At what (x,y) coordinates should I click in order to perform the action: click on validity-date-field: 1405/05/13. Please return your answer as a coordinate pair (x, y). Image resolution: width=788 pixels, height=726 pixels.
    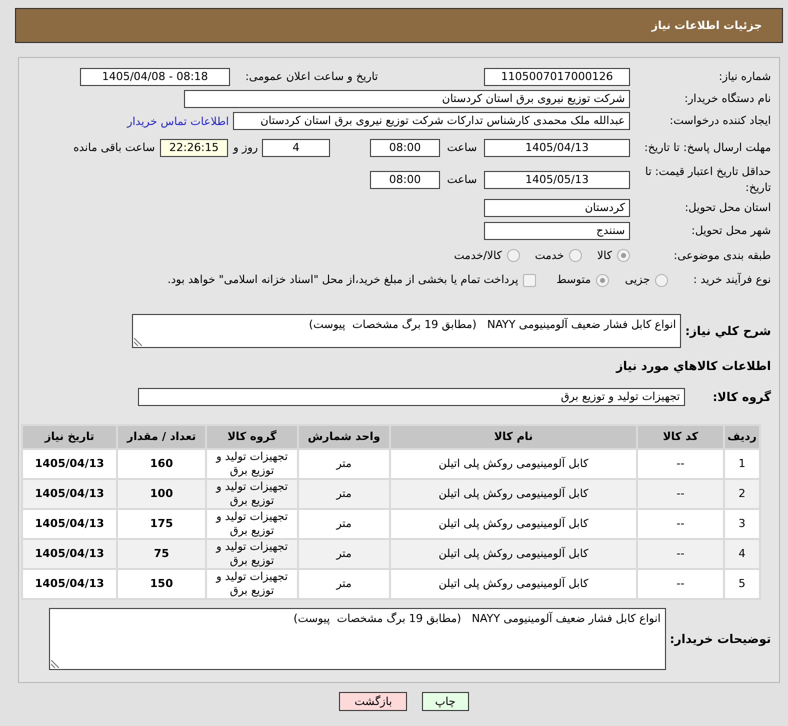
    Looking at the image, I should click on (557, 180).